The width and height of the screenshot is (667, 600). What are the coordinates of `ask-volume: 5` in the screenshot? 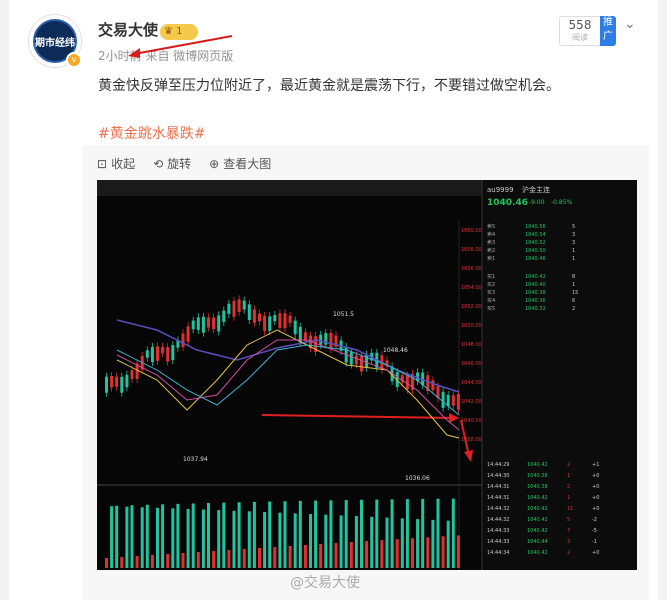 It's located at (573, 227).